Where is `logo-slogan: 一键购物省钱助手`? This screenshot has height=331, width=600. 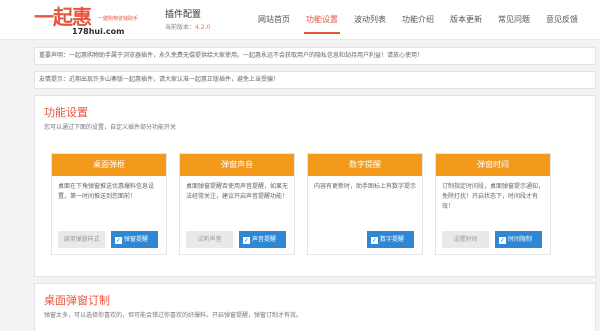 logo-slogan: 一键购物省钱助手 is located at coordinates (118, 19).